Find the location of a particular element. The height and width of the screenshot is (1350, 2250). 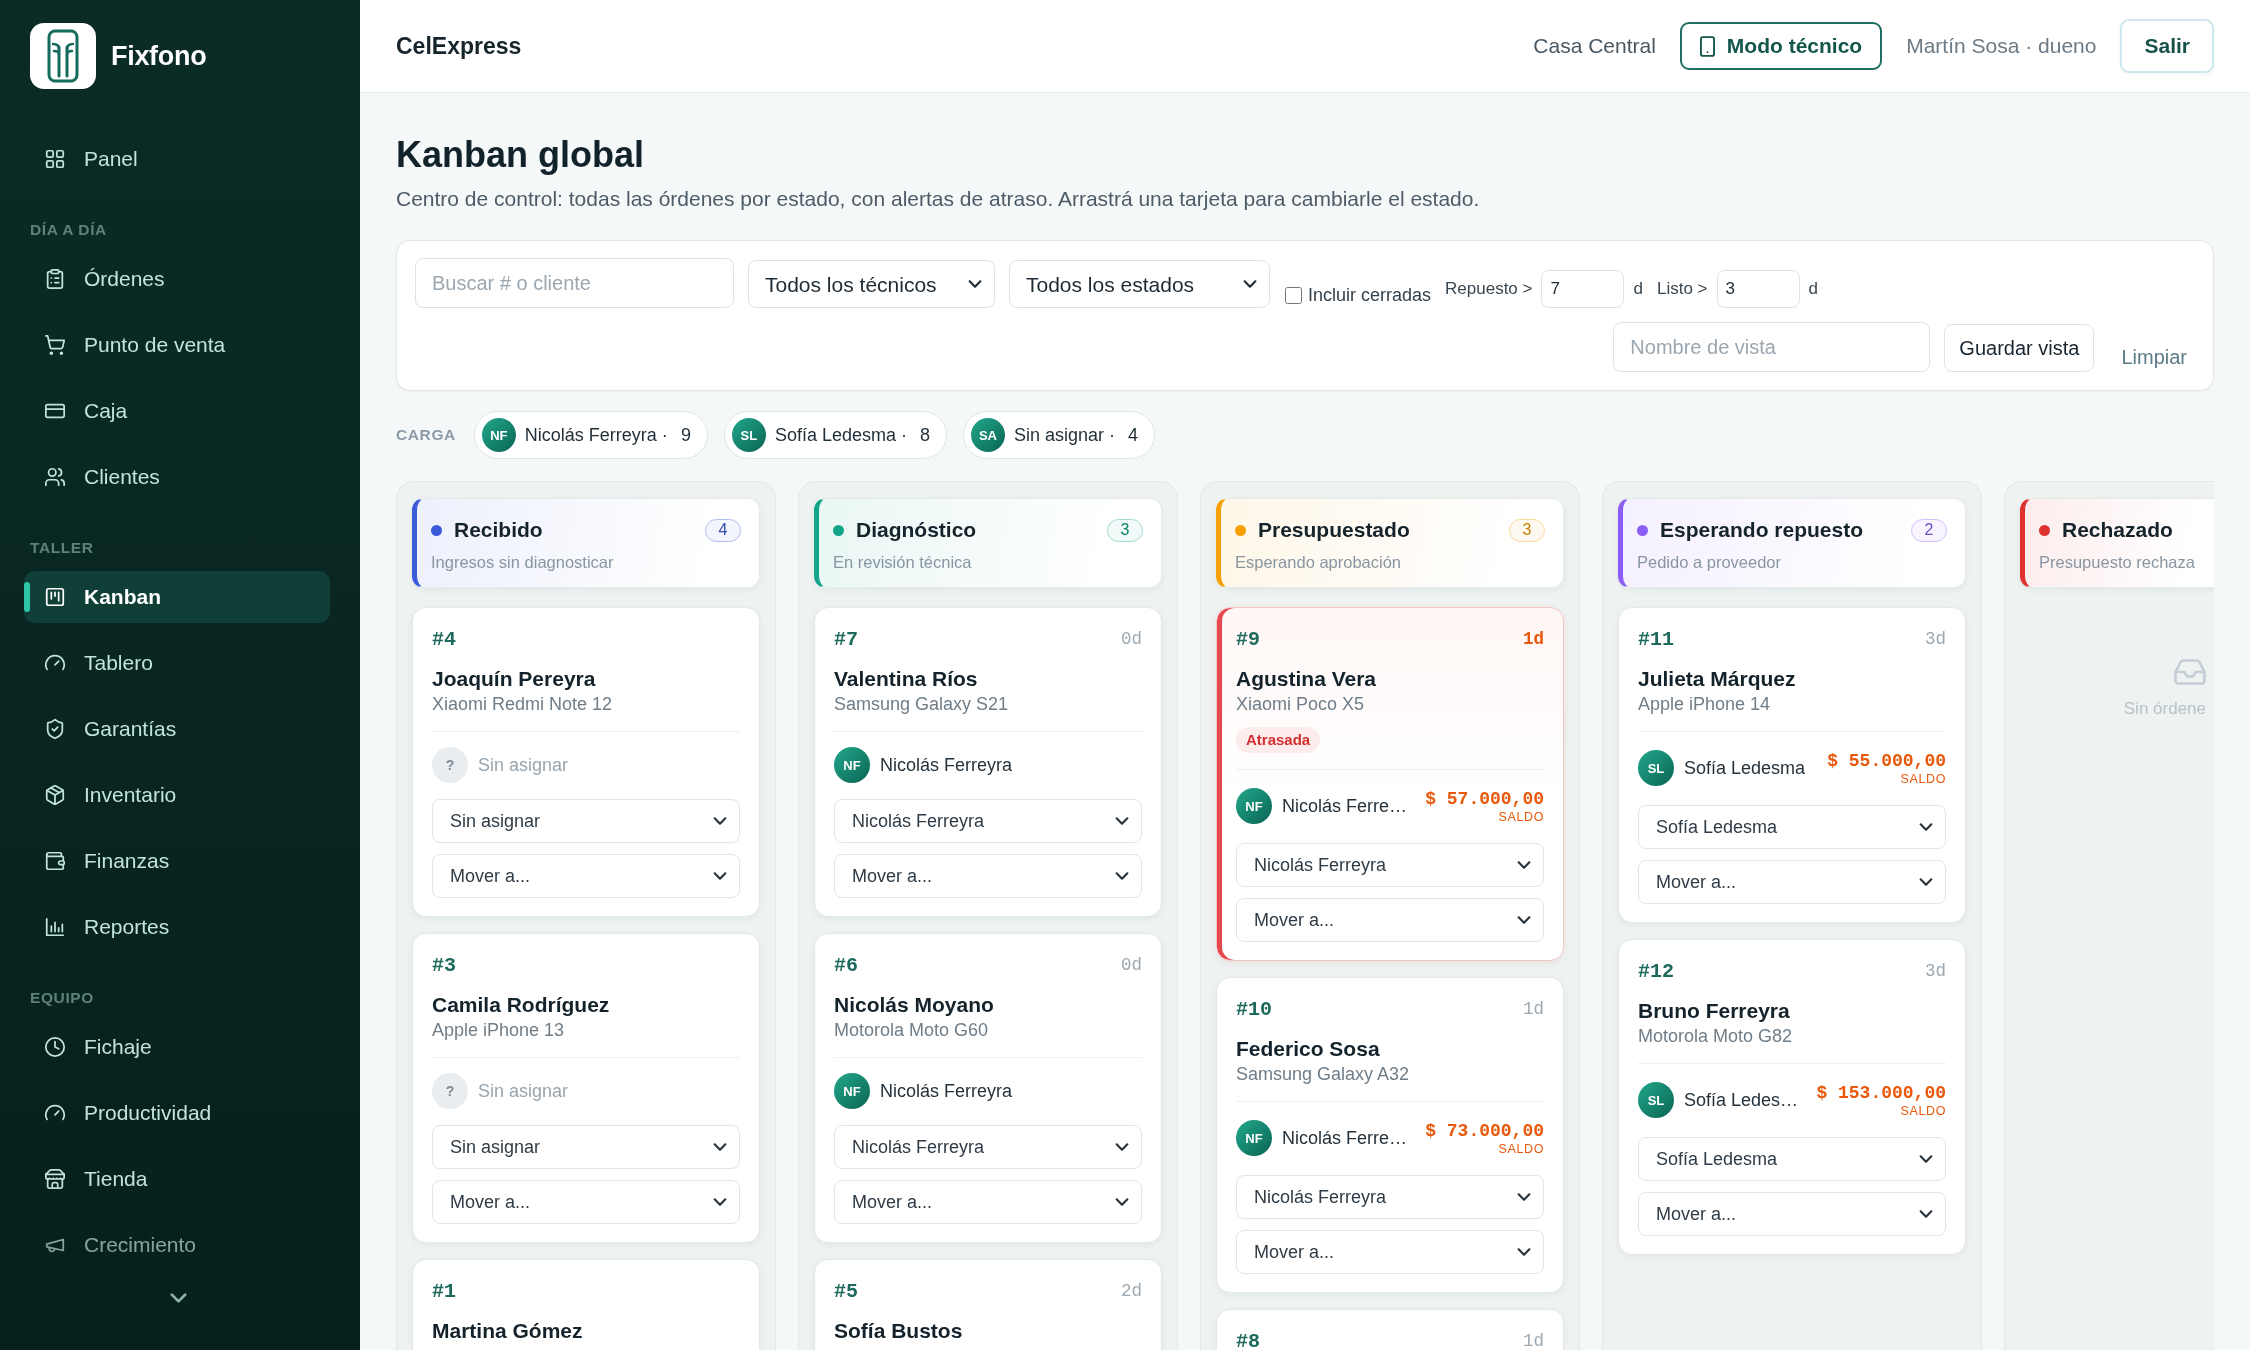

save-view-button: Guardar vista is located at coordinates (2019, 348).